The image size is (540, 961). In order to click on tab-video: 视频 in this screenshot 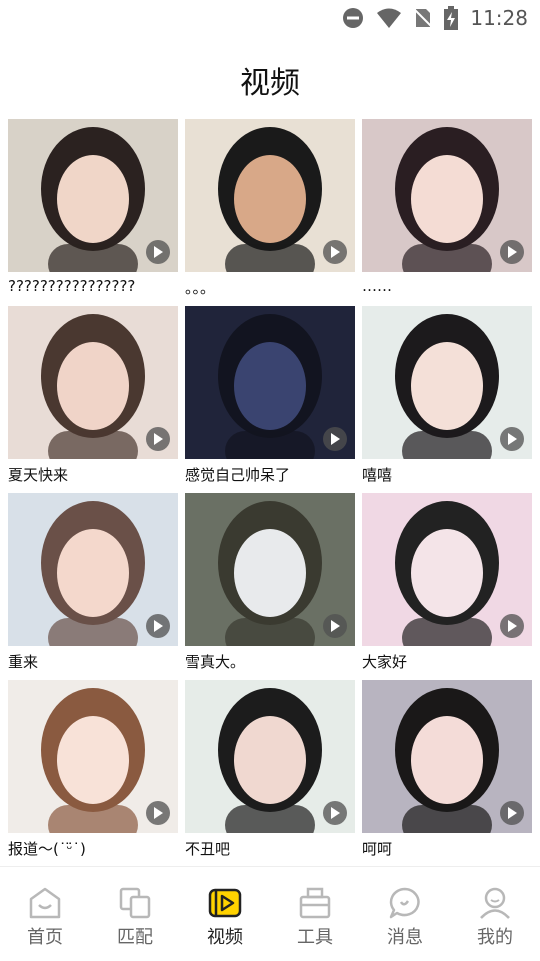, I will do `click(225, 914)`.